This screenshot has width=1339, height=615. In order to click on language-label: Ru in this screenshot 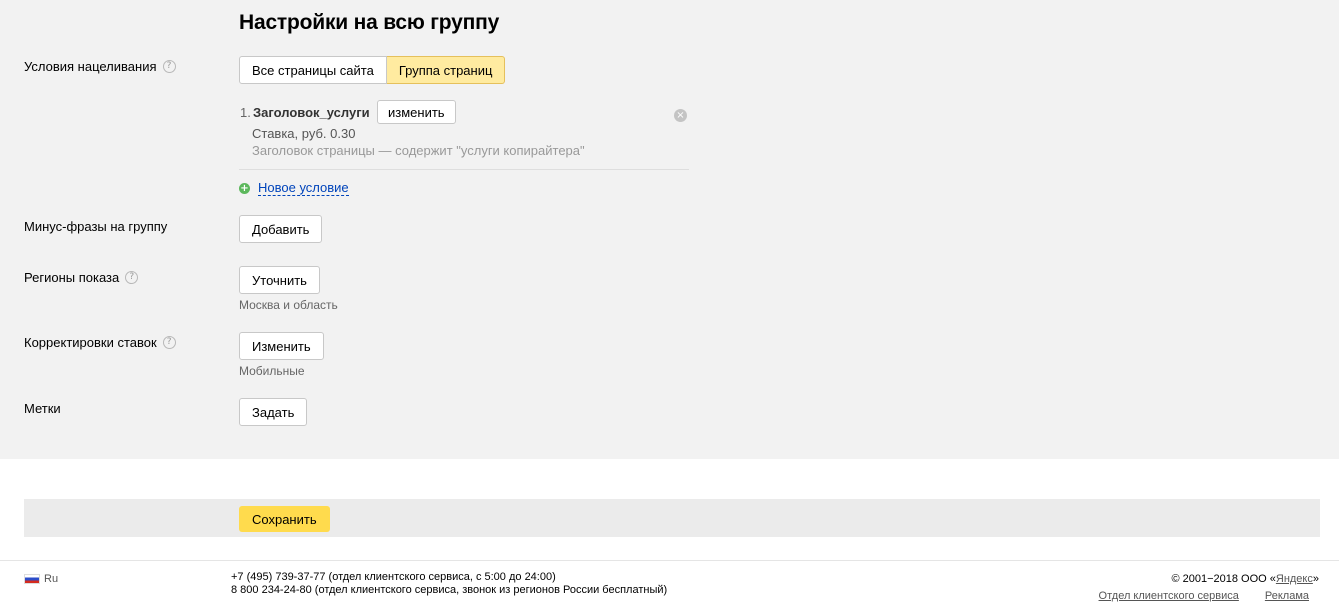, I will do `click(51, 579)`.